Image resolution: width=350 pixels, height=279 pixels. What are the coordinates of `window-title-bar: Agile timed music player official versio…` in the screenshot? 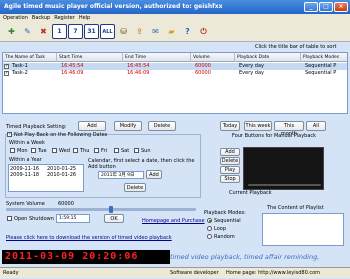 It's located at (175, 7).